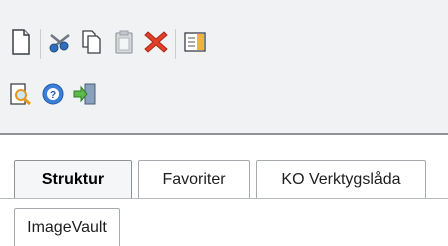  I want to click on tab-imagevault: ImageVault, so click(67, 227).